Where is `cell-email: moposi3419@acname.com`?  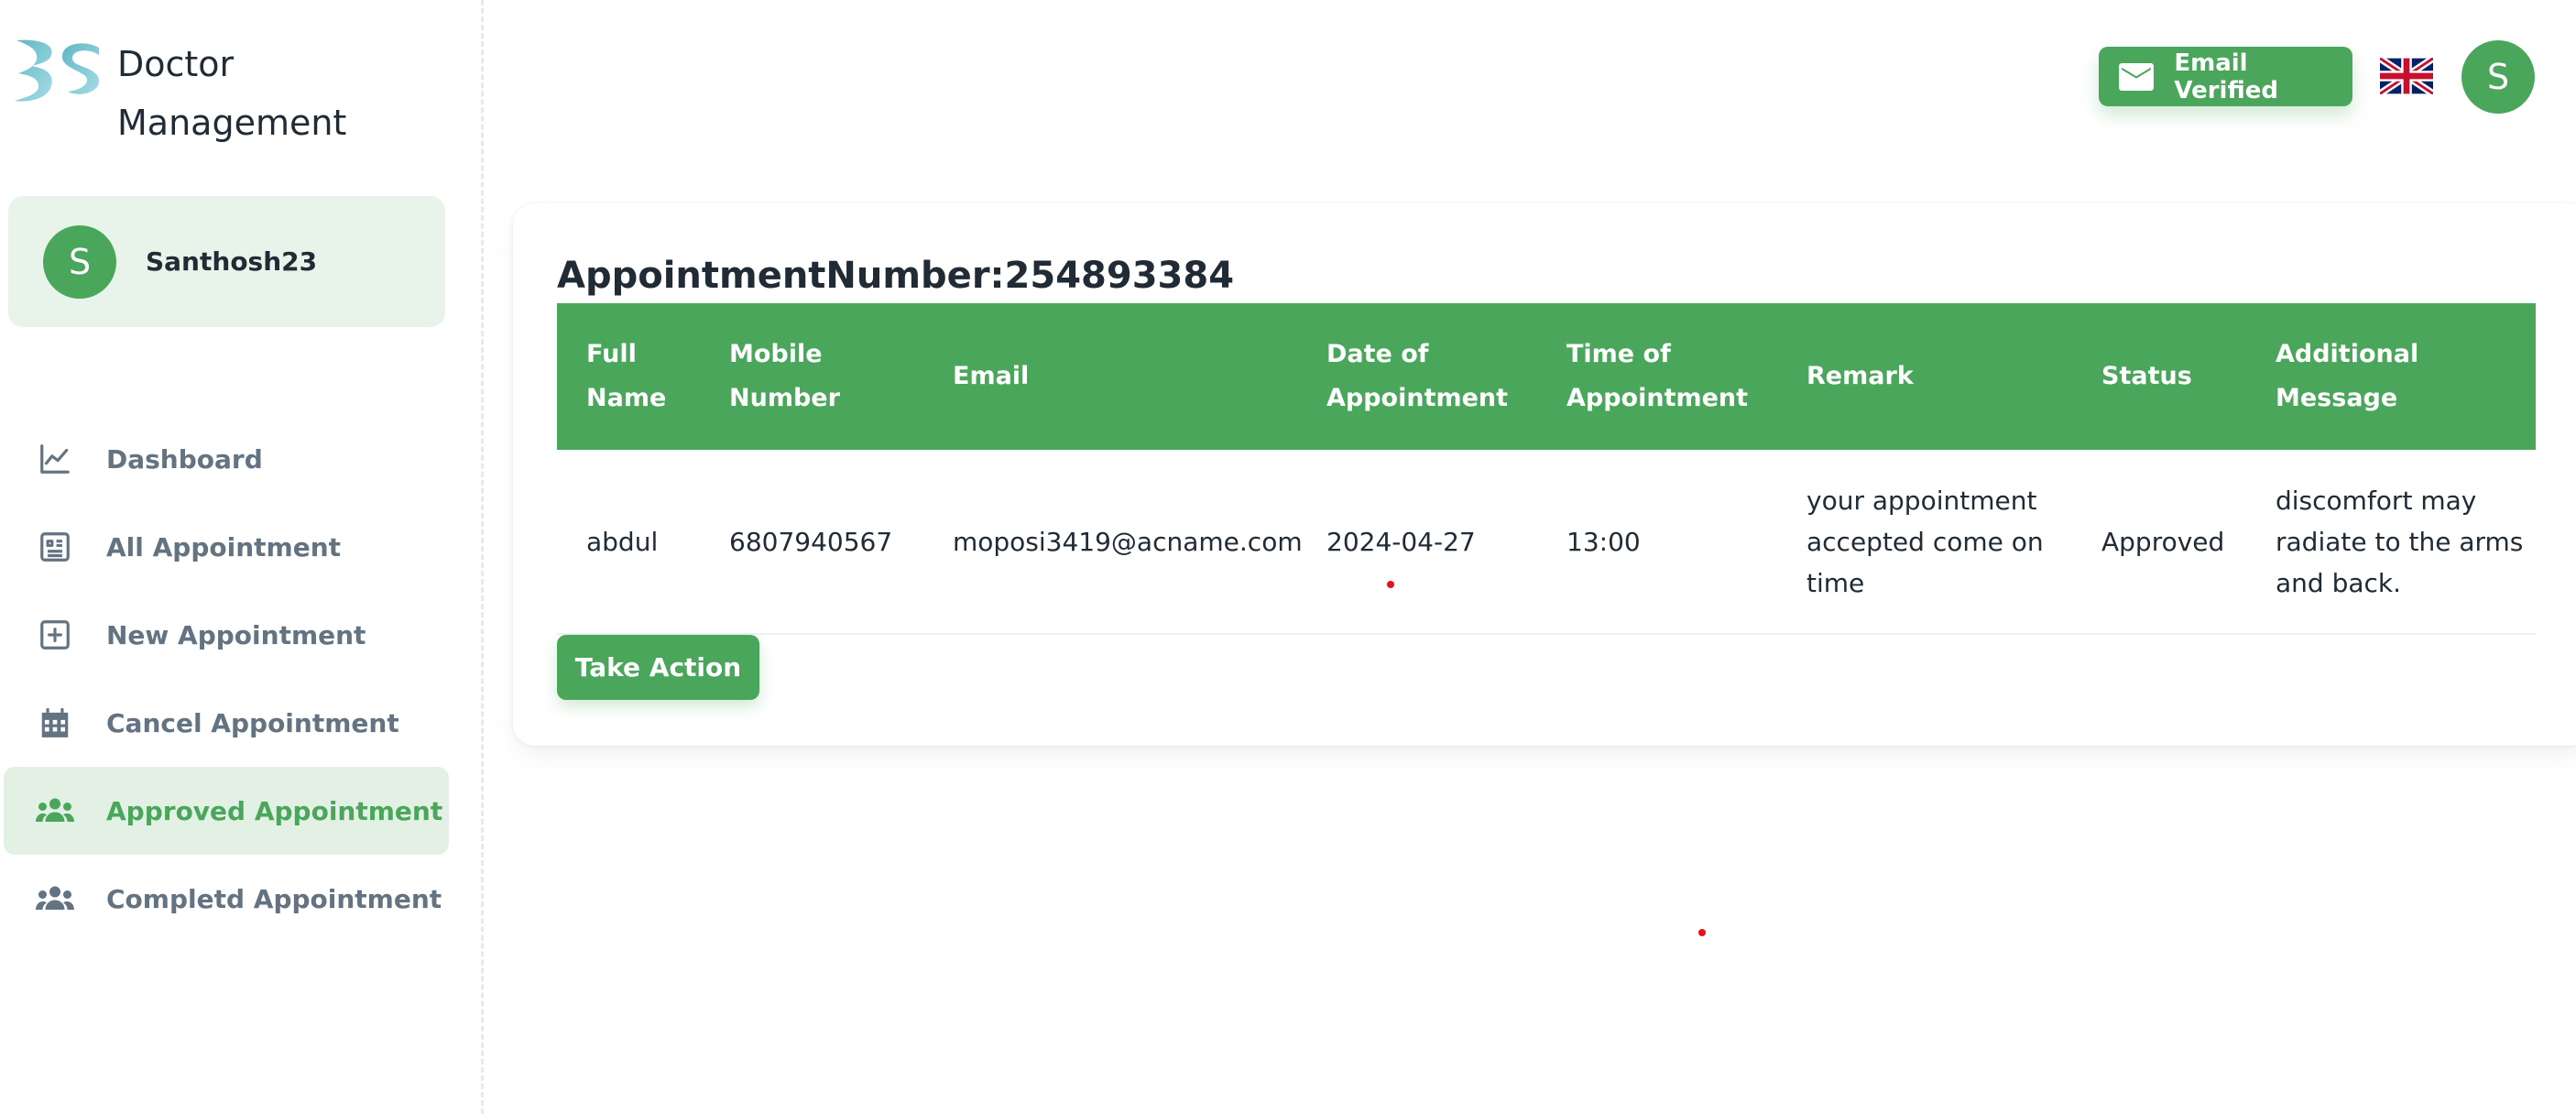
cell-email: moposi3419@acname.com is located at coordinates (1128, 541).